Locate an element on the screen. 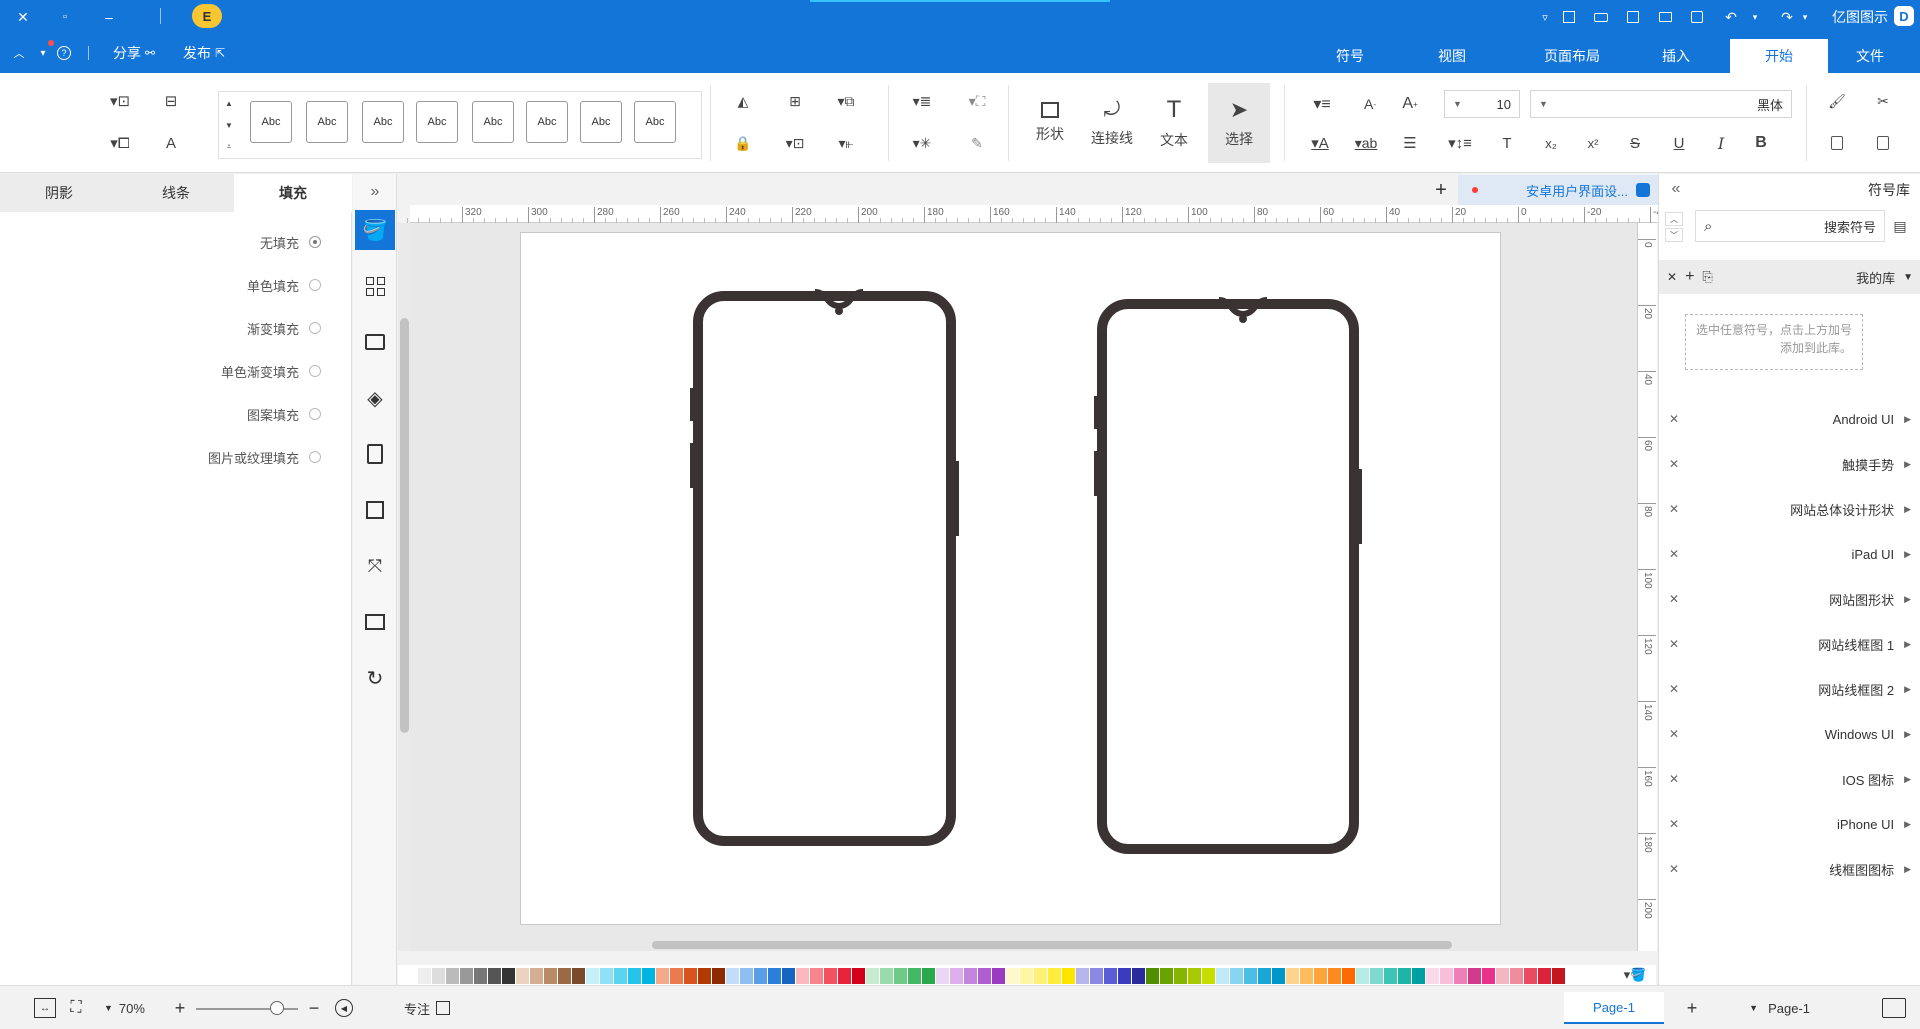 Image resolution: width=1920 pixels, height=1029 pixels. library-item: ✕ 触摸手势 ▶ is located at coordinates (1789, 464).